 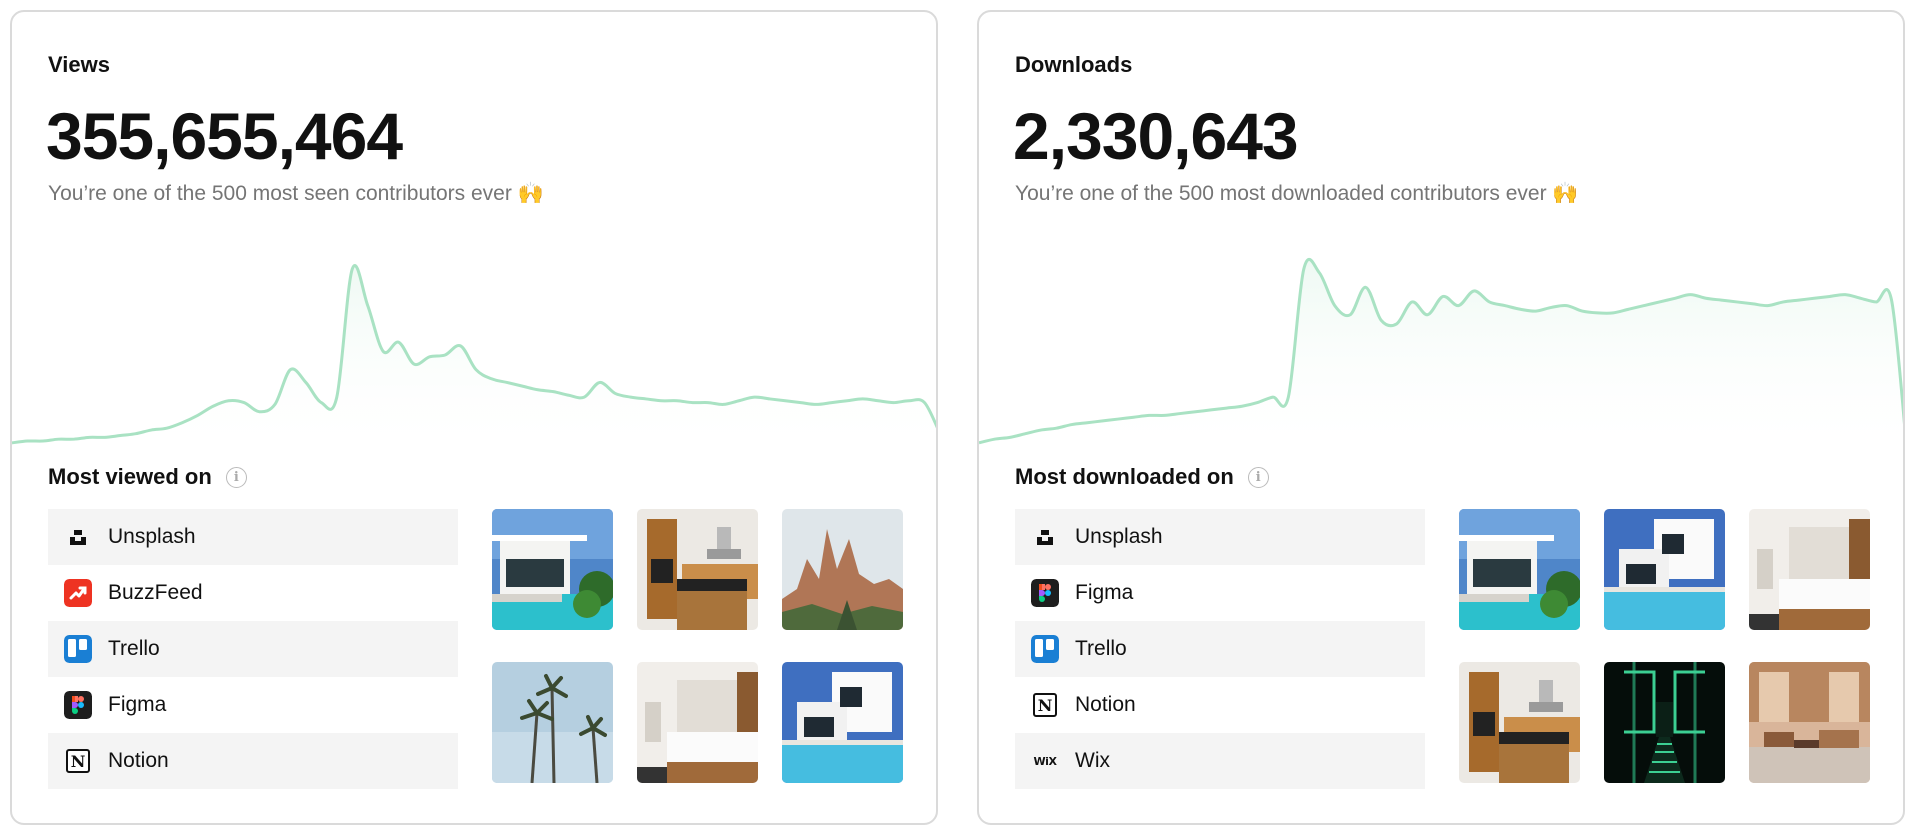 I want to click on downloads-label: Downloads, so click(x=1074, y=64).